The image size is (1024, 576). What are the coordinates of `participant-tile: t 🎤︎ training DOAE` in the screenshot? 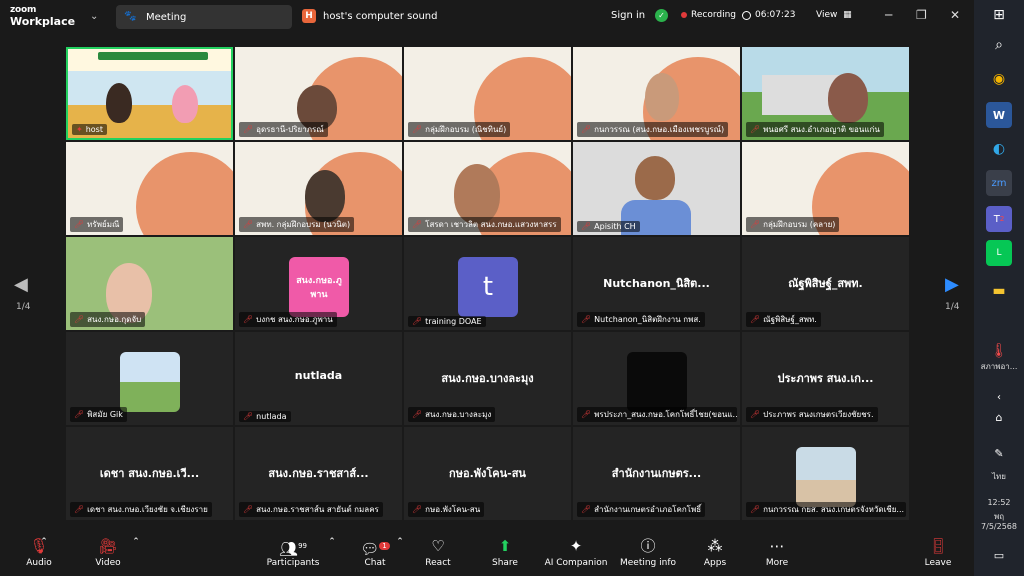 It's located at (487, 283).